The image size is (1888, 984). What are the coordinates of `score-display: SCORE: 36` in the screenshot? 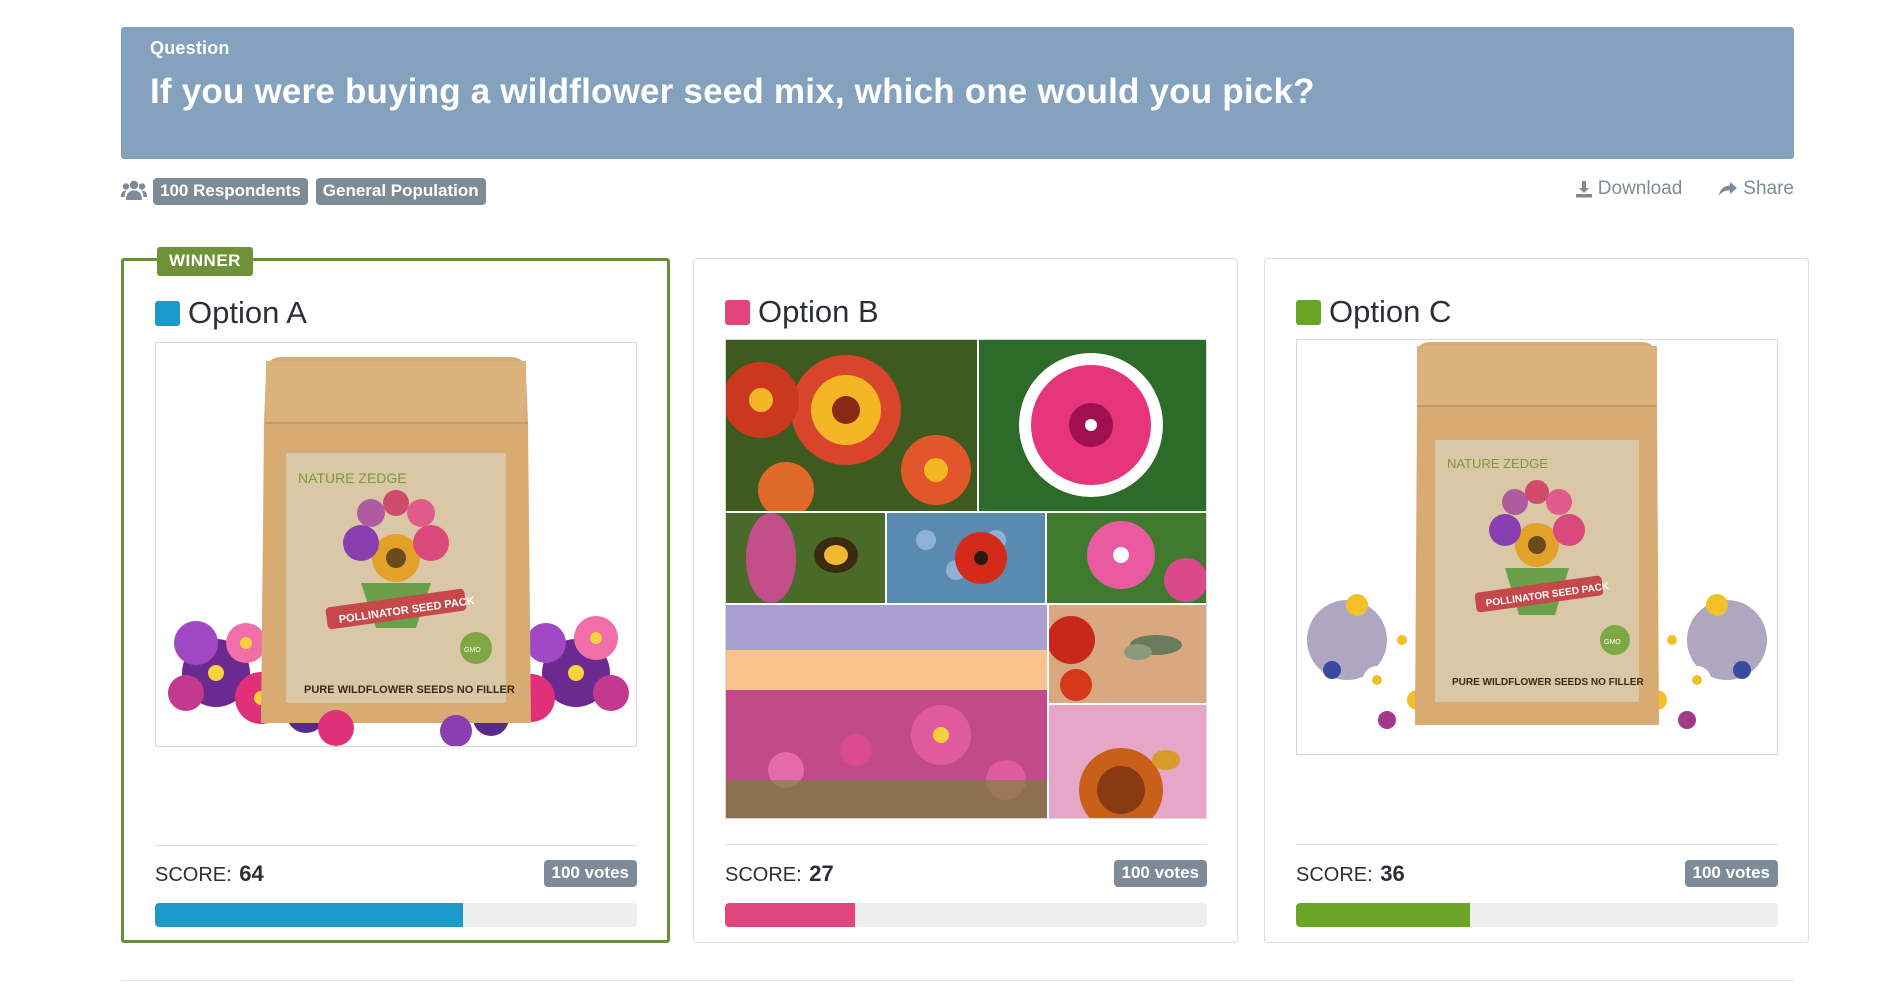 It's located at (1350, 874).